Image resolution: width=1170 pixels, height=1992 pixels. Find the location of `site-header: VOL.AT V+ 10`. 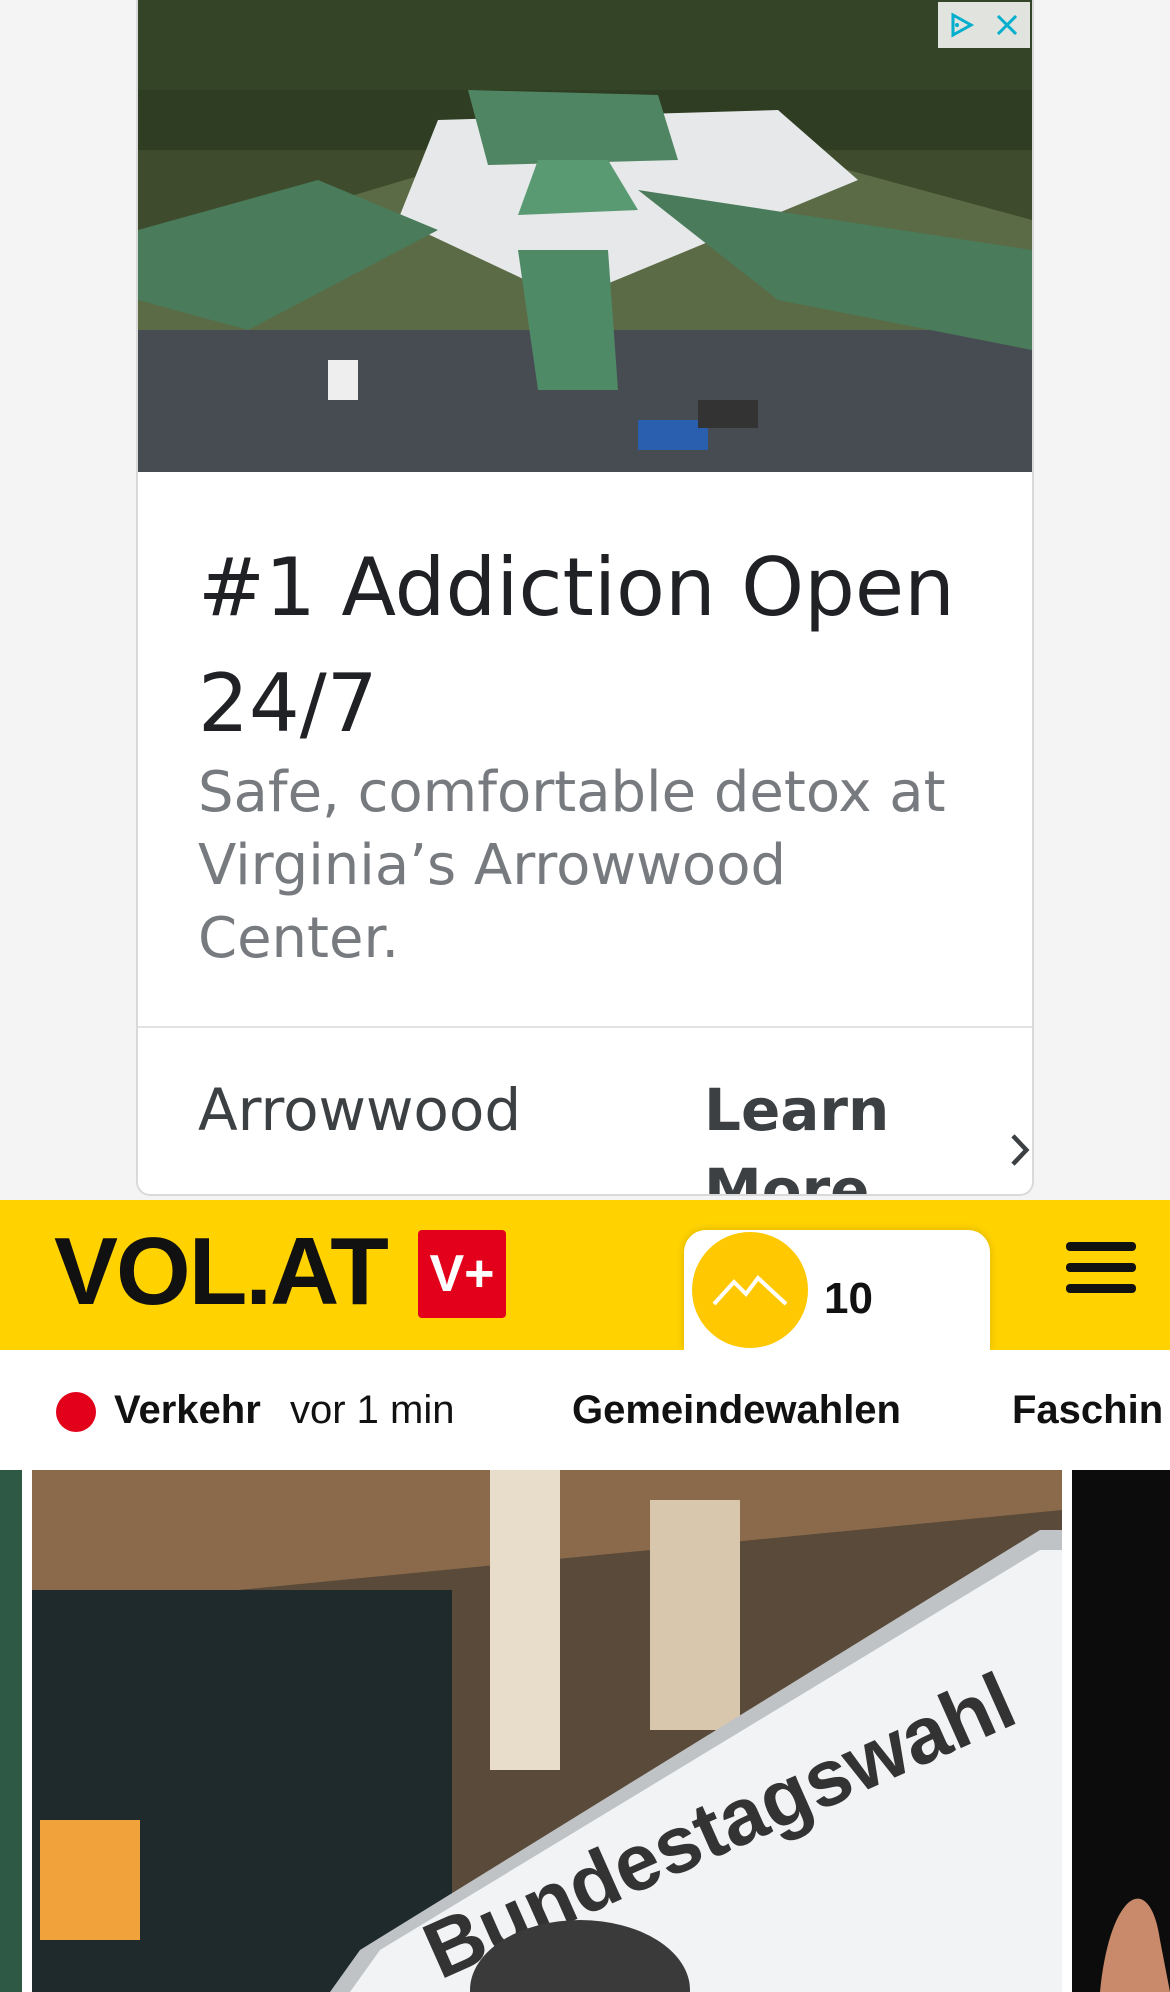

site-header: VOL.AT V+ 10 is located at coordinates (585, 1275).